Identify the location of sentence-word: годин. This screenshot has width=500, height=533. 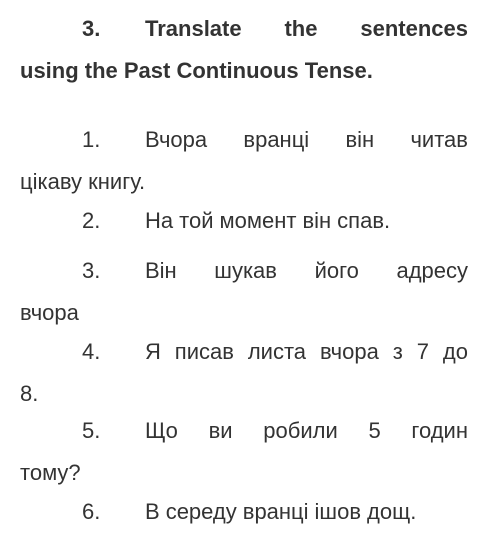
(439, 430).